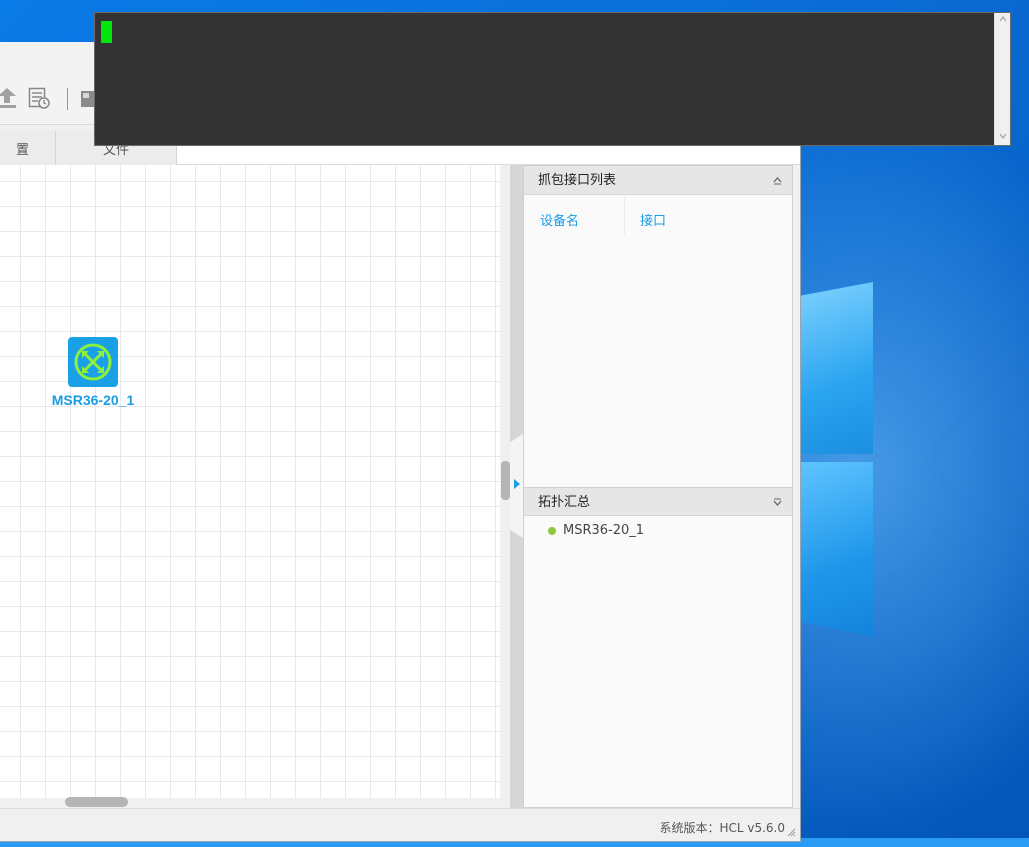  What do you see at coordinates (624, 216) in the screenshot?
I see `column-divider` at bounding box center [624, 216].